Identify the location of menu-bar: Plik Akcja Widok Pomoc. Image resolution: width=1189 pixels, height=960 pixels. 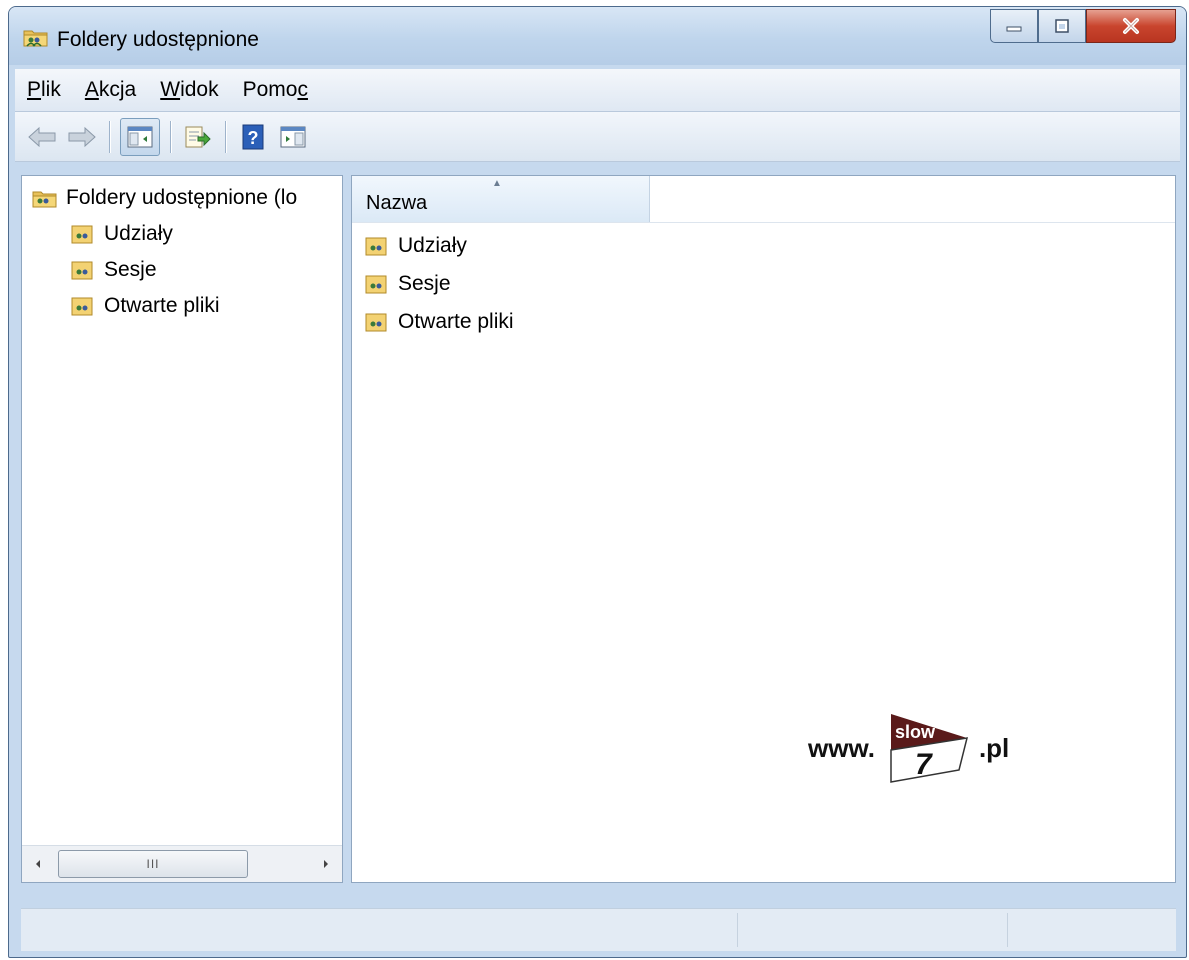
(597, 90).